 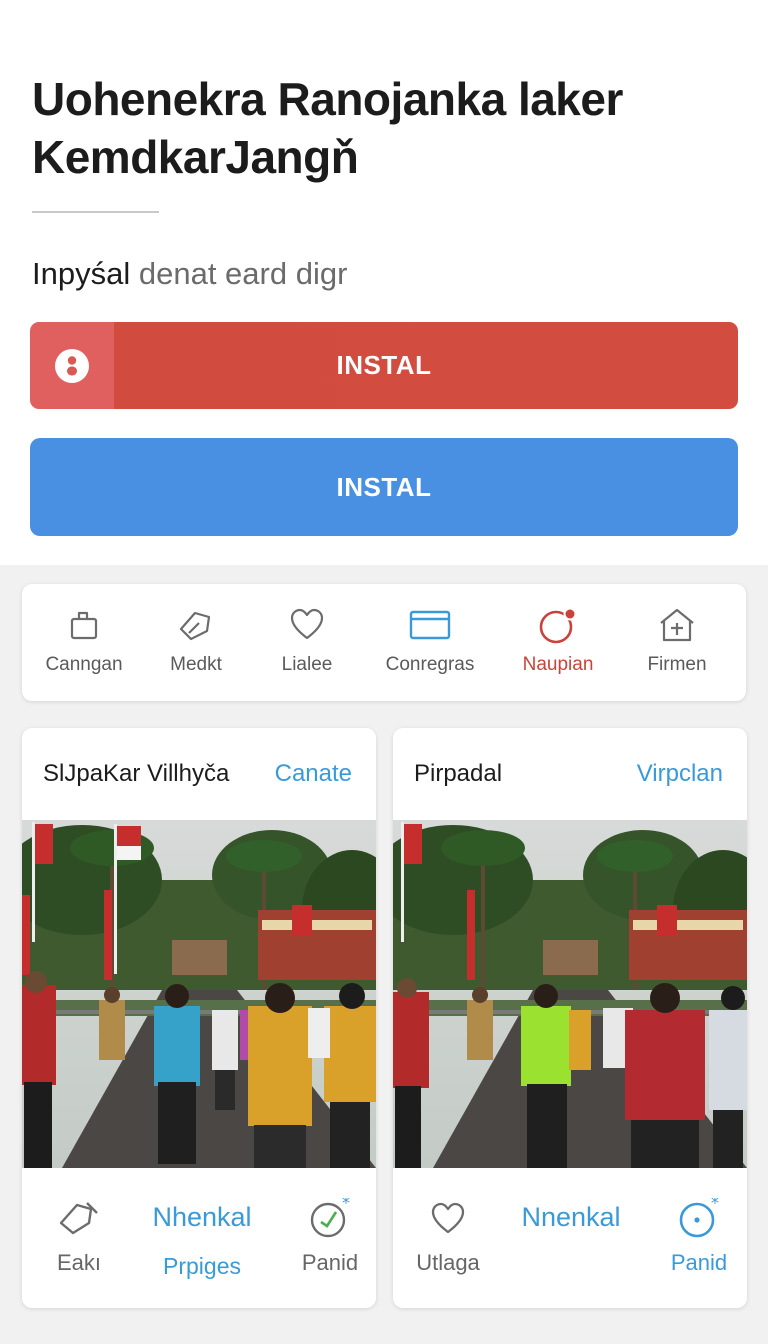 What do you see at coordinates (680, 774) in the screenshot?
I see `card-action-link: Virpclan` at bounding box center [680, 774].